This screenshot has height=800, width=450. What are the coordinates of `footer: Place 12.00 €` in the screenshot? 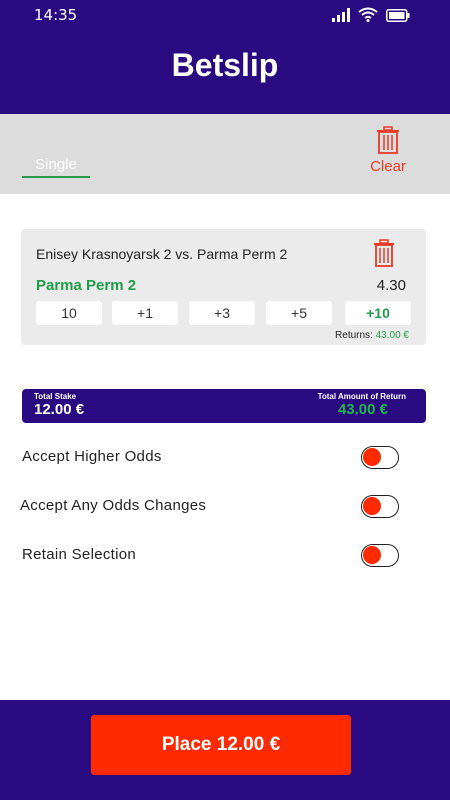 It's located at (225, 750).